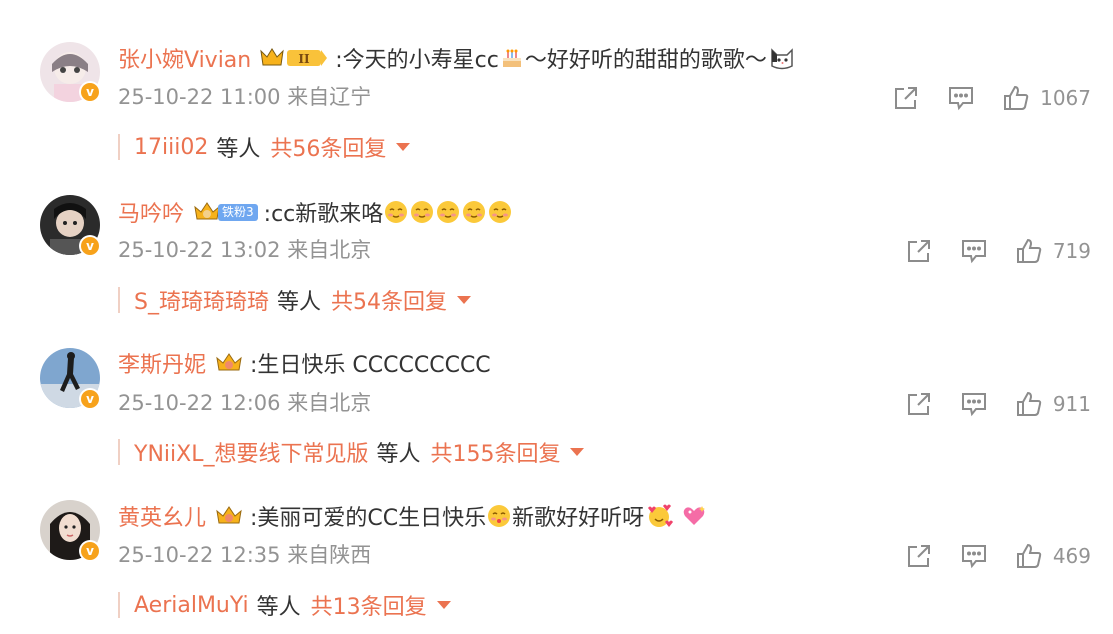  Describe the element at coordinates (329, 555) in the screenshot. I see `location: 来自陕西` at that location.